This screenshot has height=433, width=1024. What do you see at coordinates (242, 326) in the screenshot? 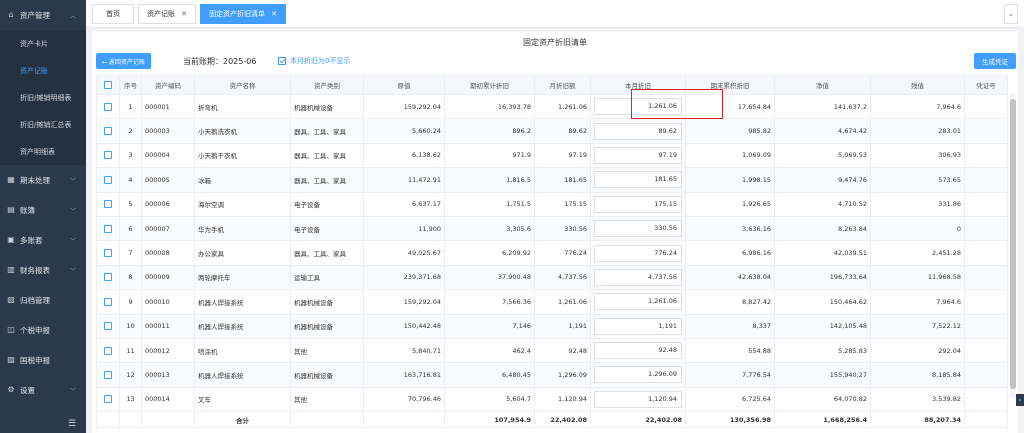
I see `asset-name: 机器人焊接系统` at bounding box center [242, 326].